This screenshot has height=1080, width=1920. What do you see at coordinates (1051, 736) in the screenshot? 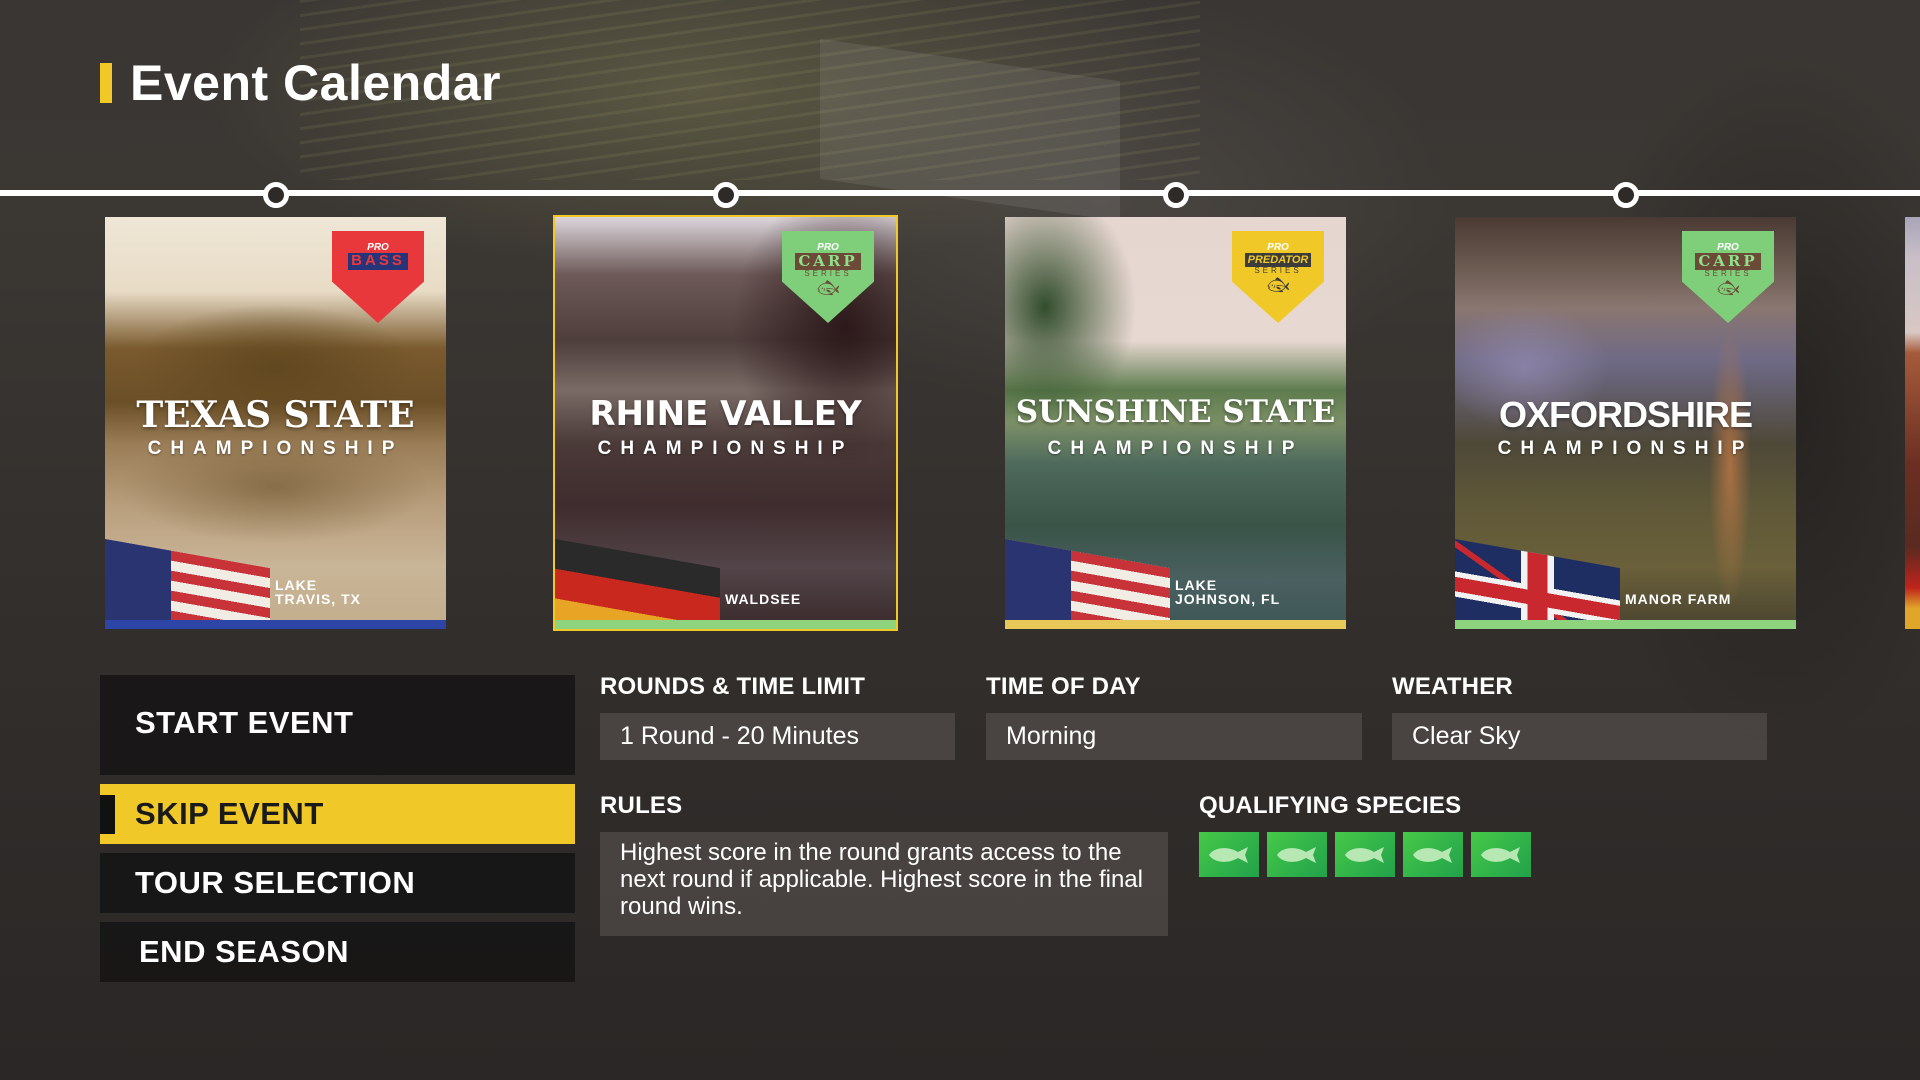
I see `time-of-day-value-text: Morning` at bounding box center [1051, 736].